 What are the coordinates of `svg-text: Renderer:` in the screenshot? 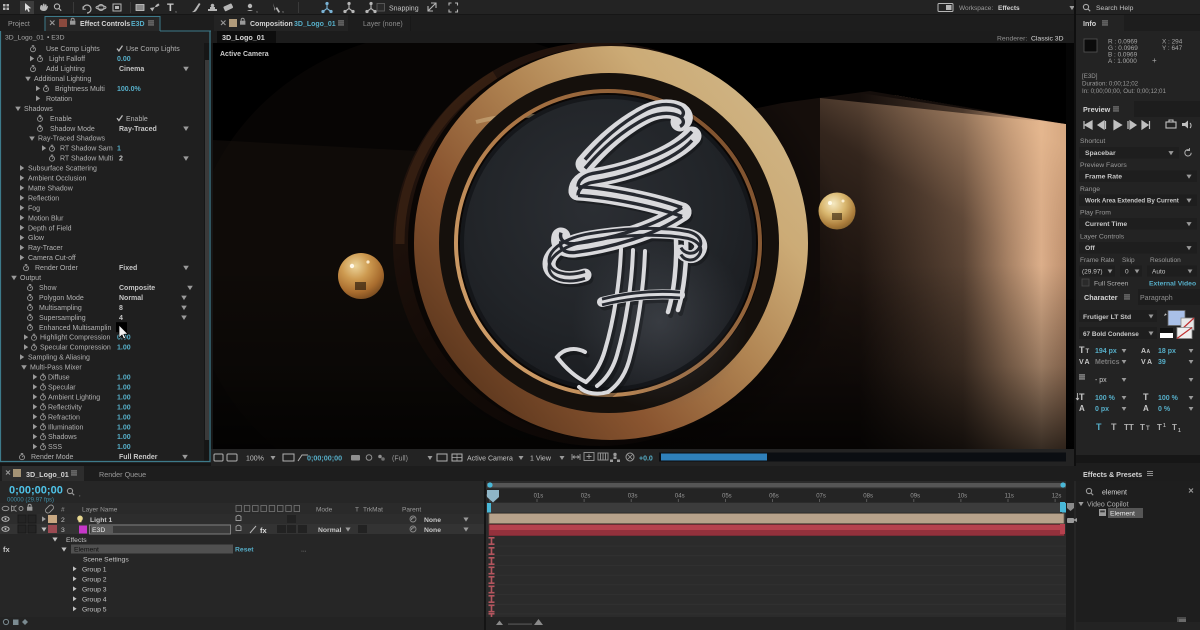 It's located at (1012, 39).